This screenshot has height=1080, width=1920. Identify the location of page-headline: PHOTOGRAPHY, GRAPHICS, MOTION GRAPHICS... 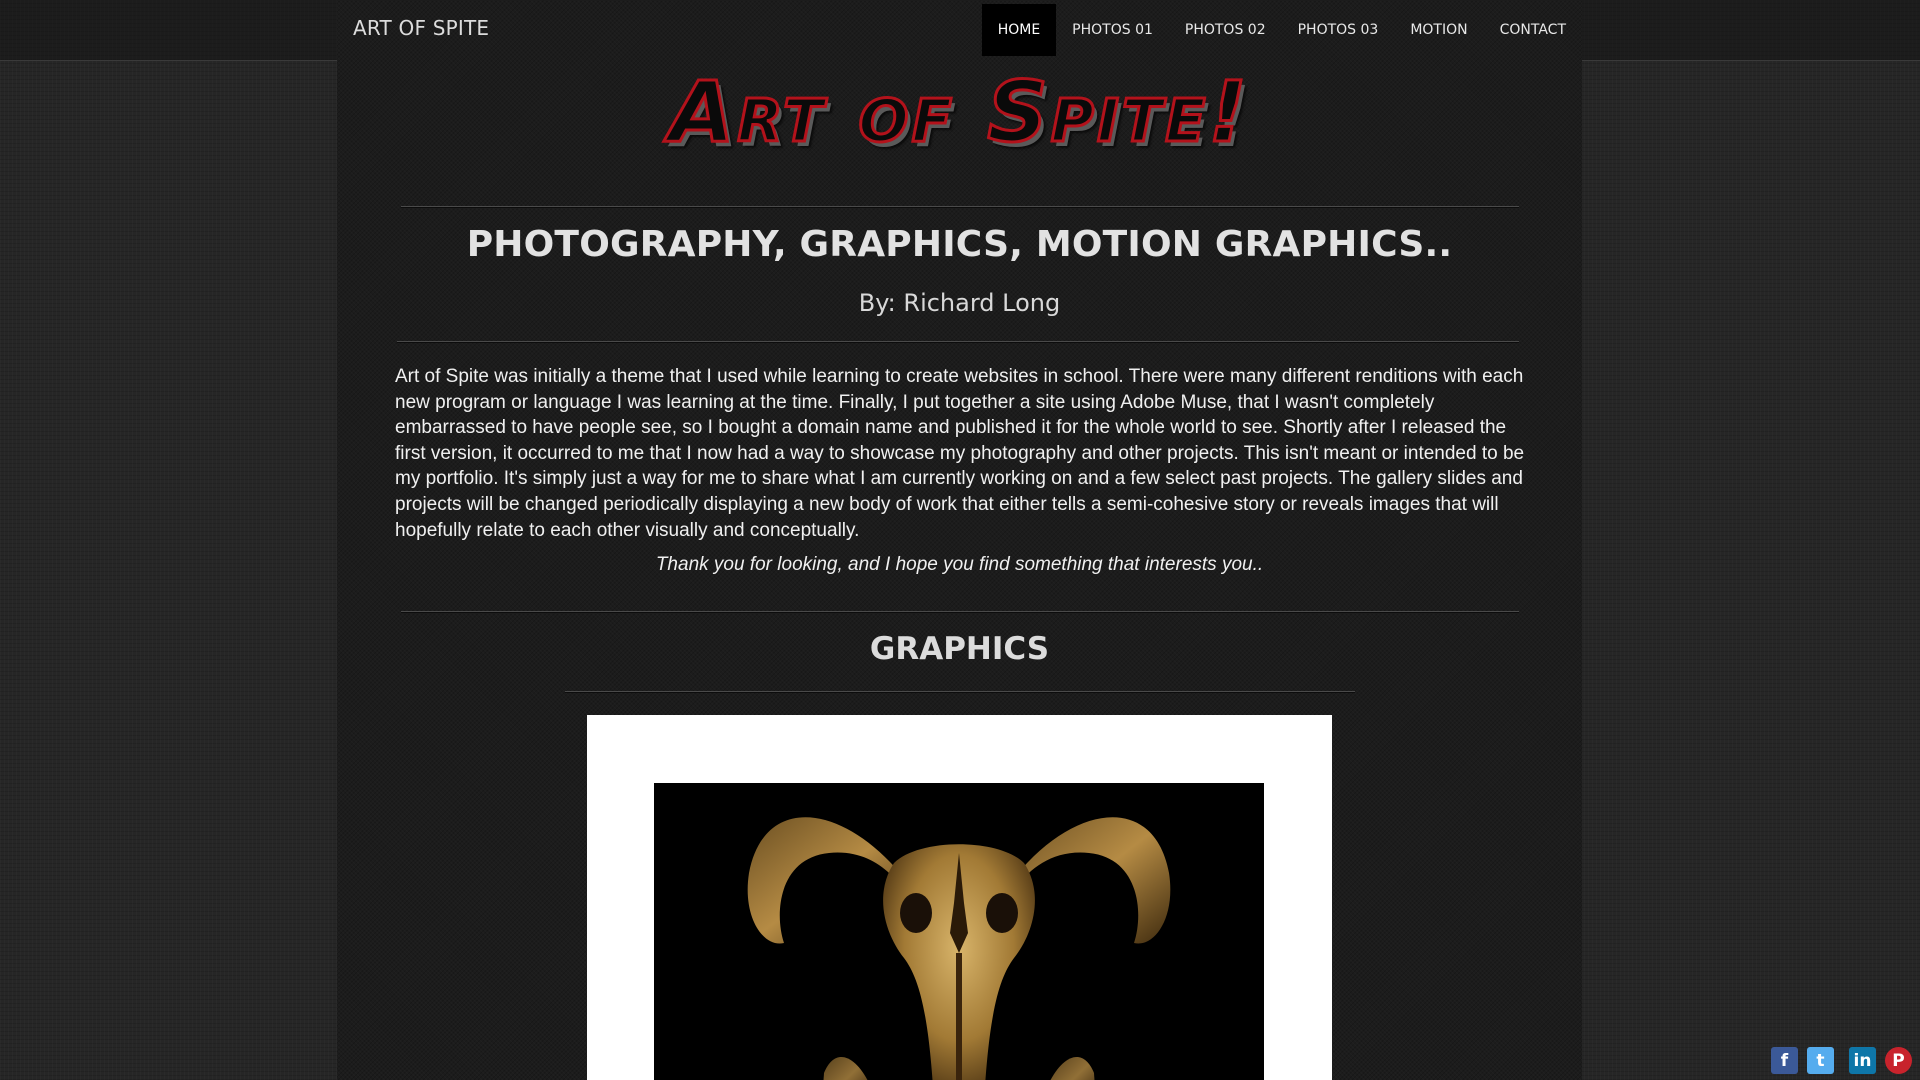
(959, 244).